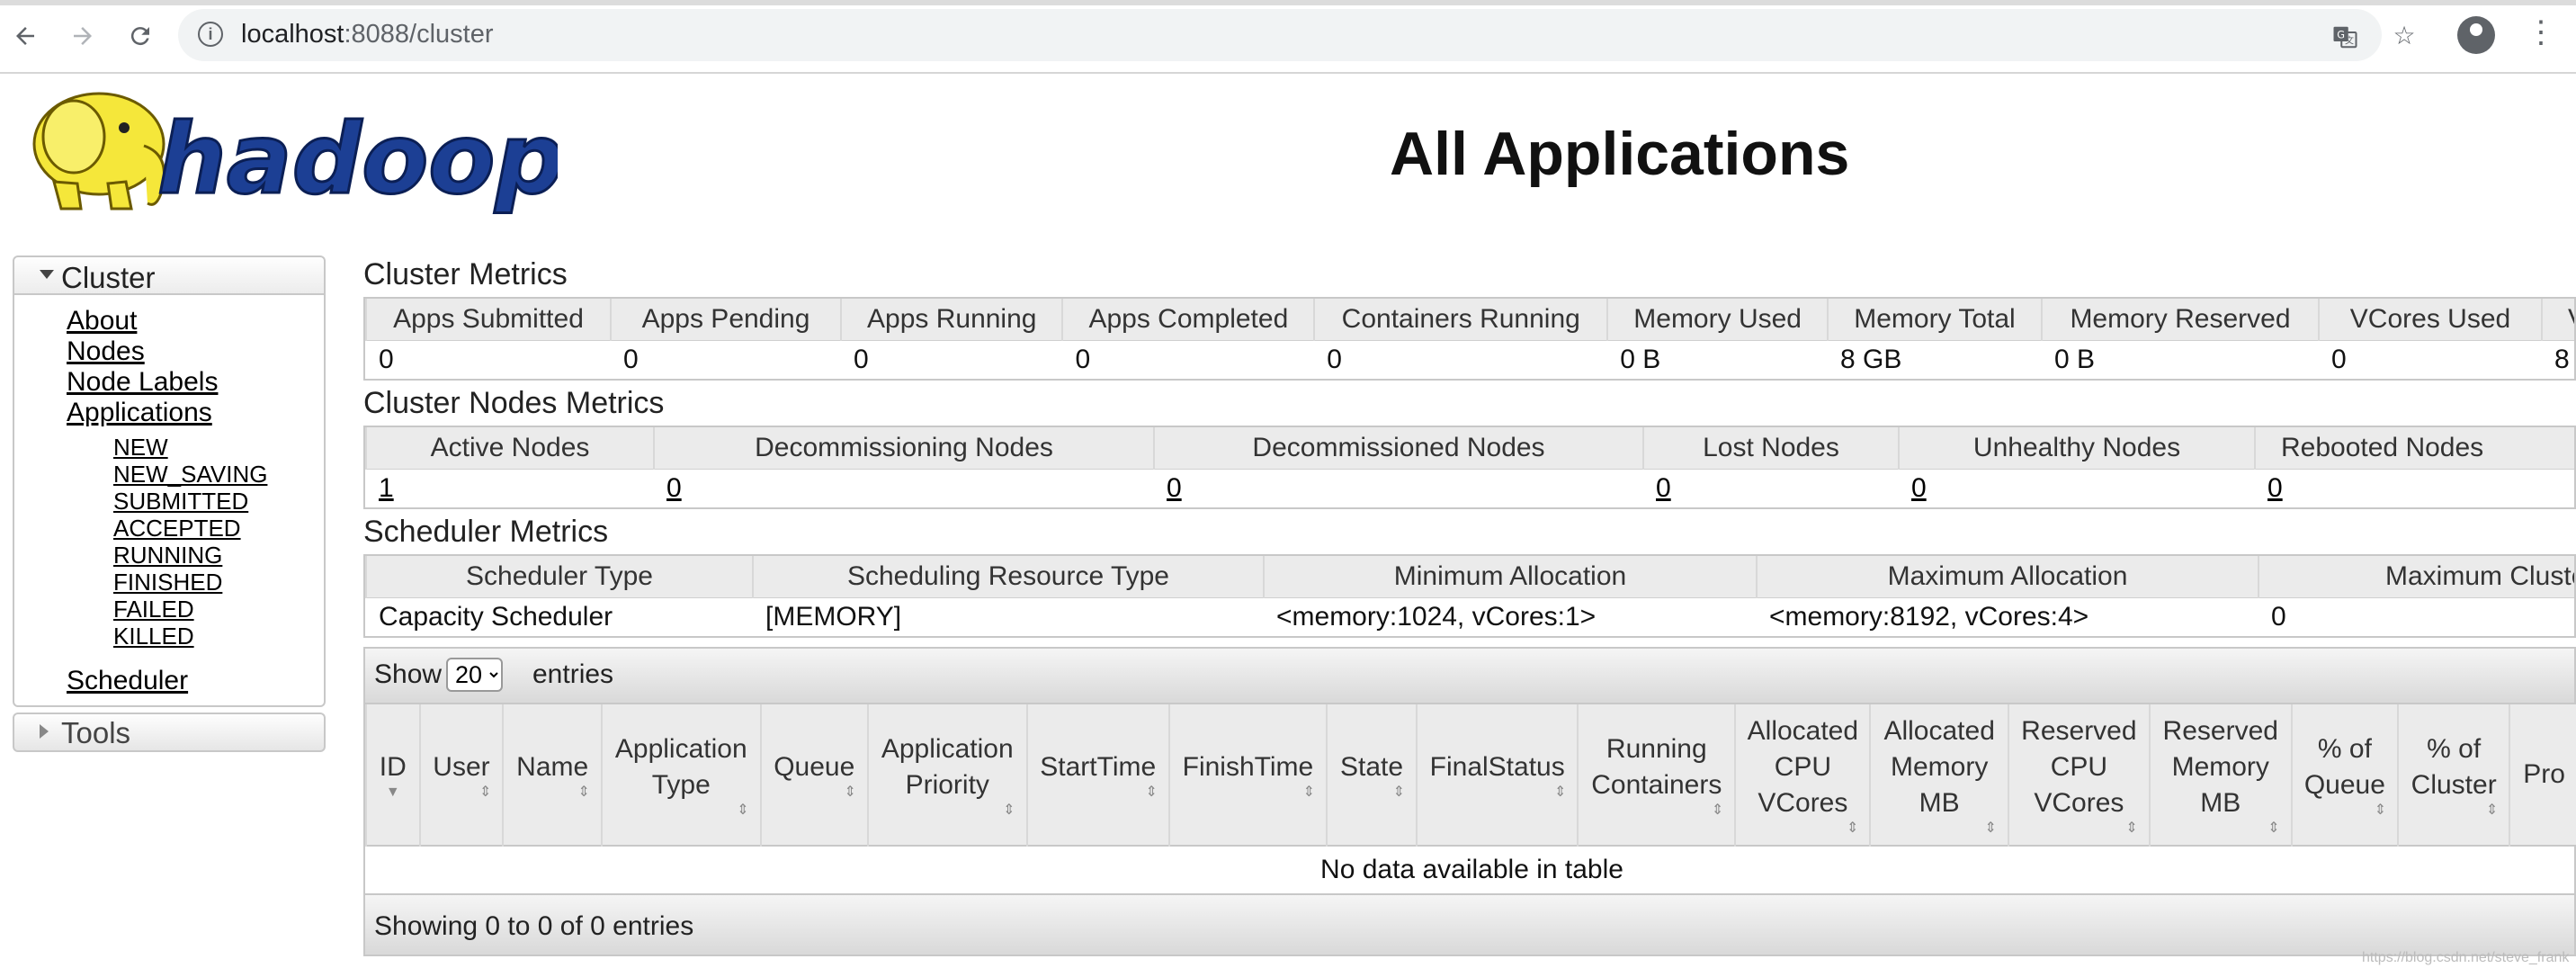 The height and width of the screenshot is (977, 2576). Describe the element at coordinates (1371, 774) in the screenshot. I see `column-header: State ⇕` at that location.